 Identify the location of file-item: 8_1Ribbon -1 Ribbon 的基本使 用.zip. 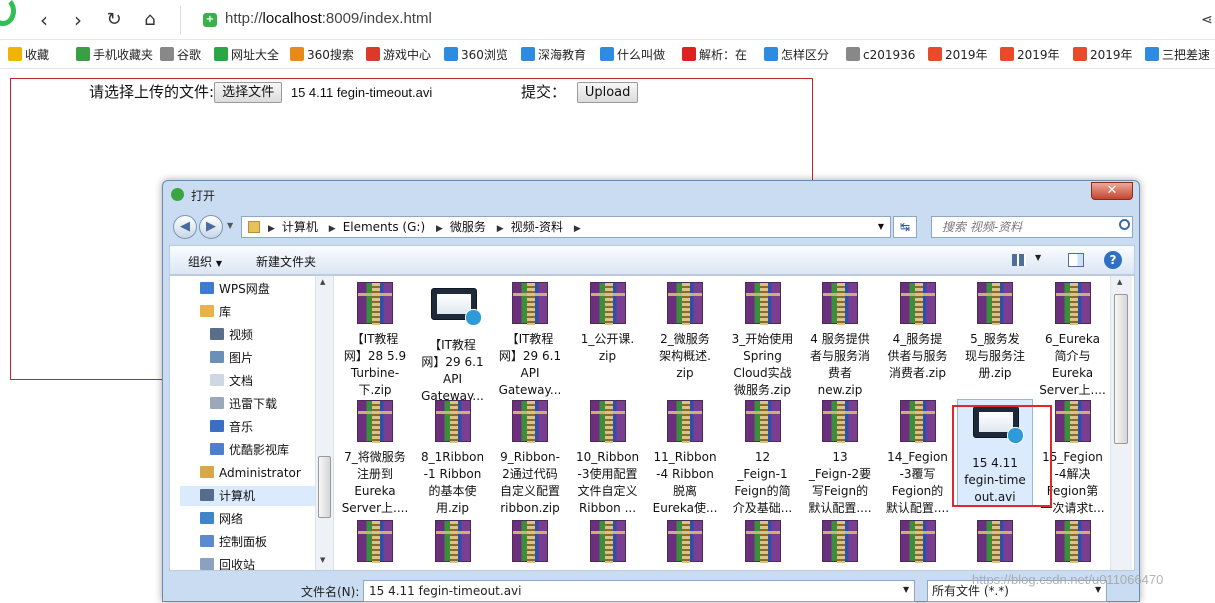
(453, 458).